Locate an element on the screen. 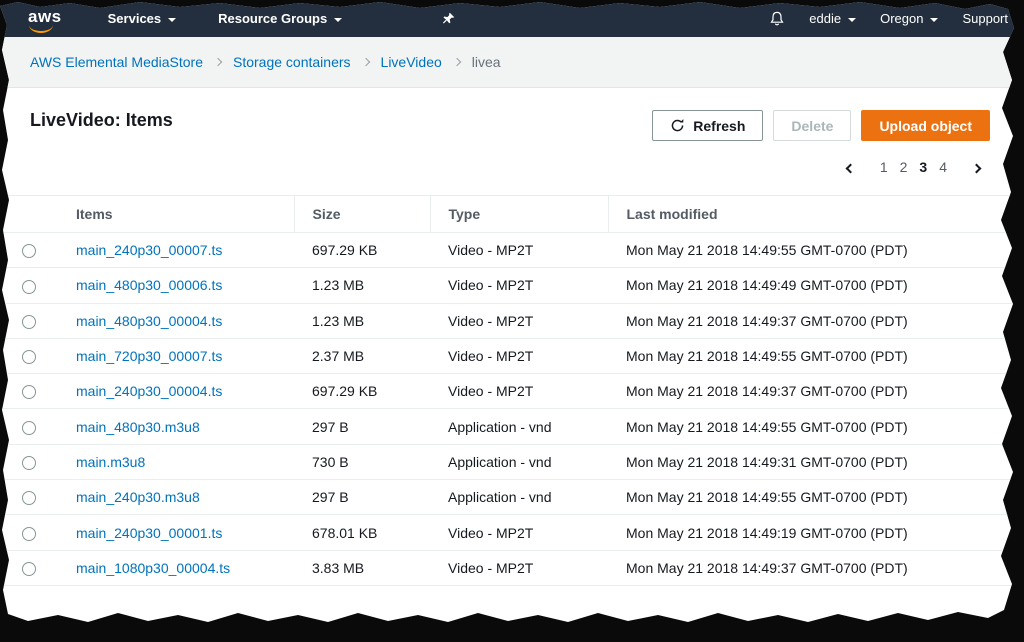  support-menu-label: Support is located at coordinates (985, 18).